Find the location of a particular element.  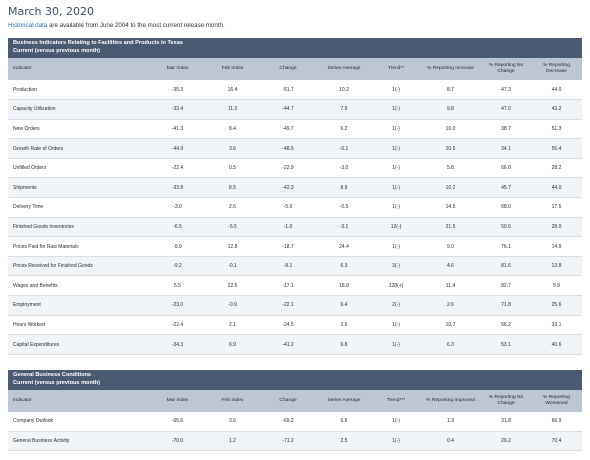

table-cell: 9.0 is located at coordinates (450, 246).